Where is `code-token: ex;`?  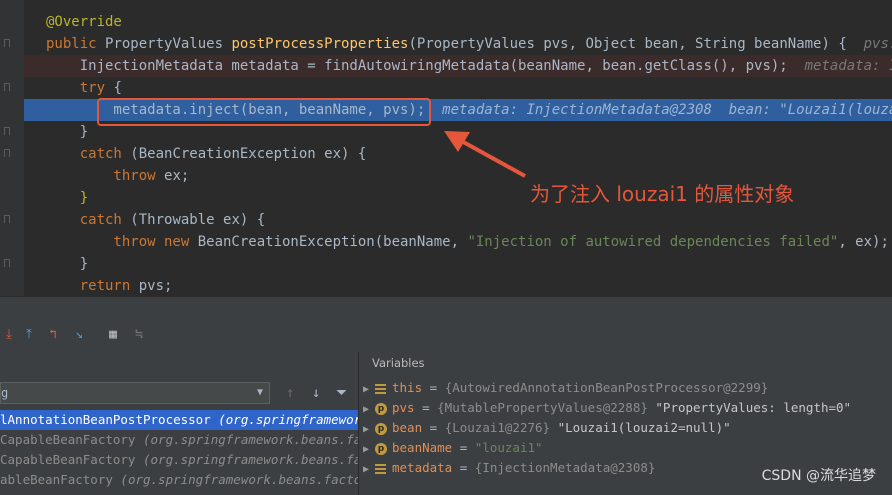
code-token: ex; is located at coordinates (177, 176).